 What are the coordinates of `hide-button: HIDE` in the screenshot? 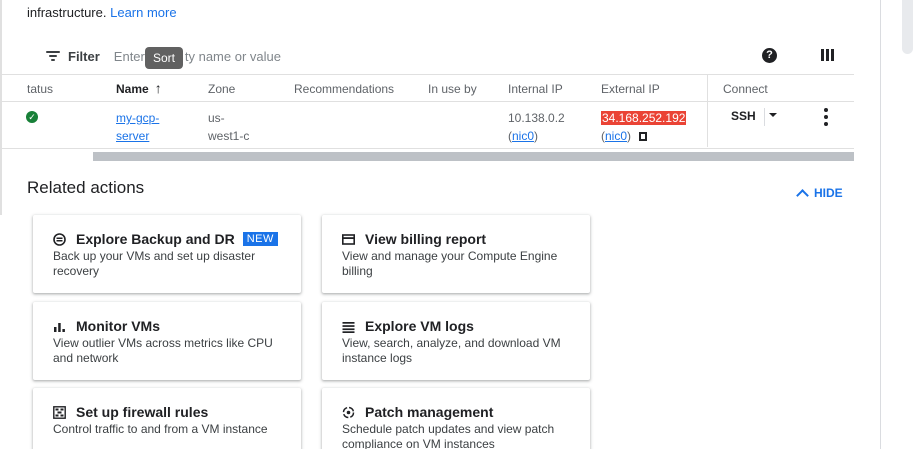 It's located at (819, 194).